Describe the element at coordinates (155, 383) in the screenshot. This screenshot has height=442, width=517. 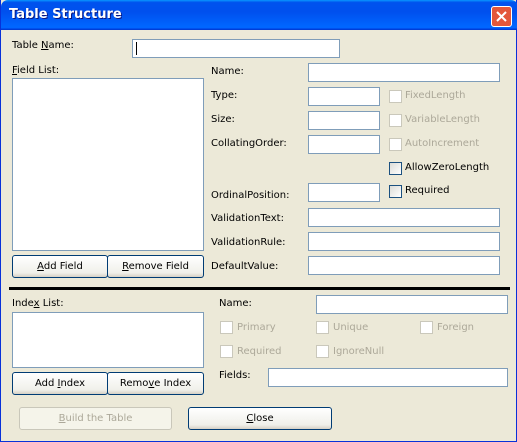
I see `remove-index-button: Remove Index` at that location.